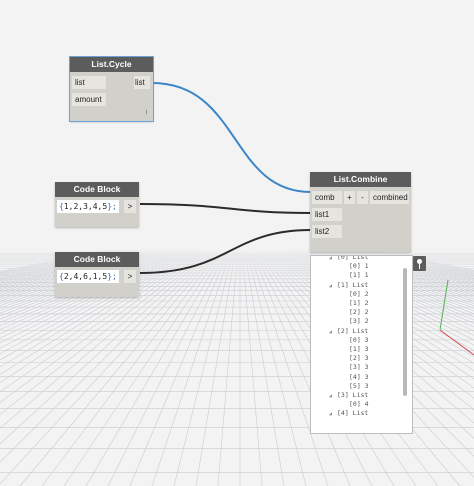 The width and height of the screenshot is (474, 486). Describe the element at coordinates (349, 197) in the screenshot. I see `add-input-button: +` at that location.